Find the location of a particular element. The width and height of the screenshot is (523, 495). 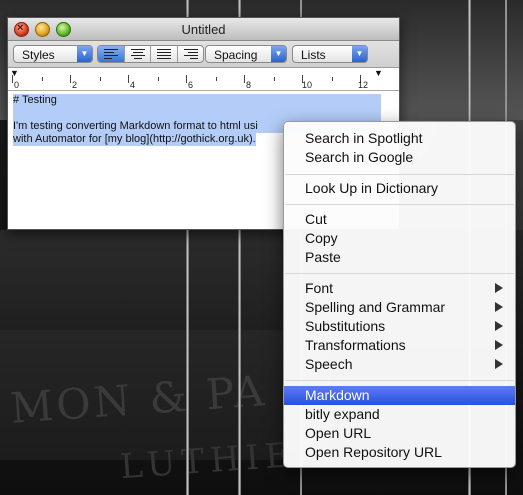

ruler-number: 0 is located at coordinates (17, 85).